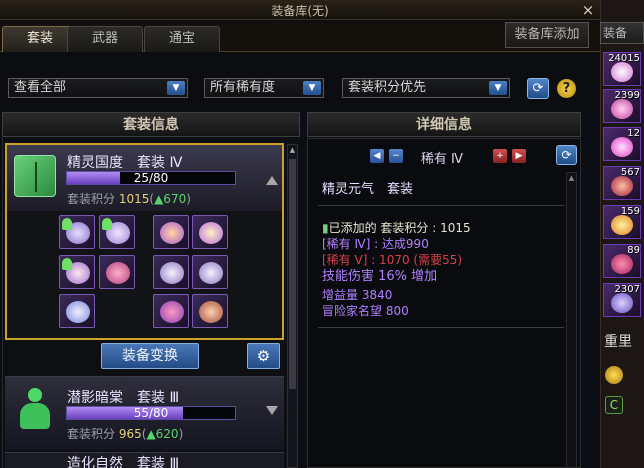 The image size is (644, 468). I want to click on slot-count: 89, so click(633, 250).